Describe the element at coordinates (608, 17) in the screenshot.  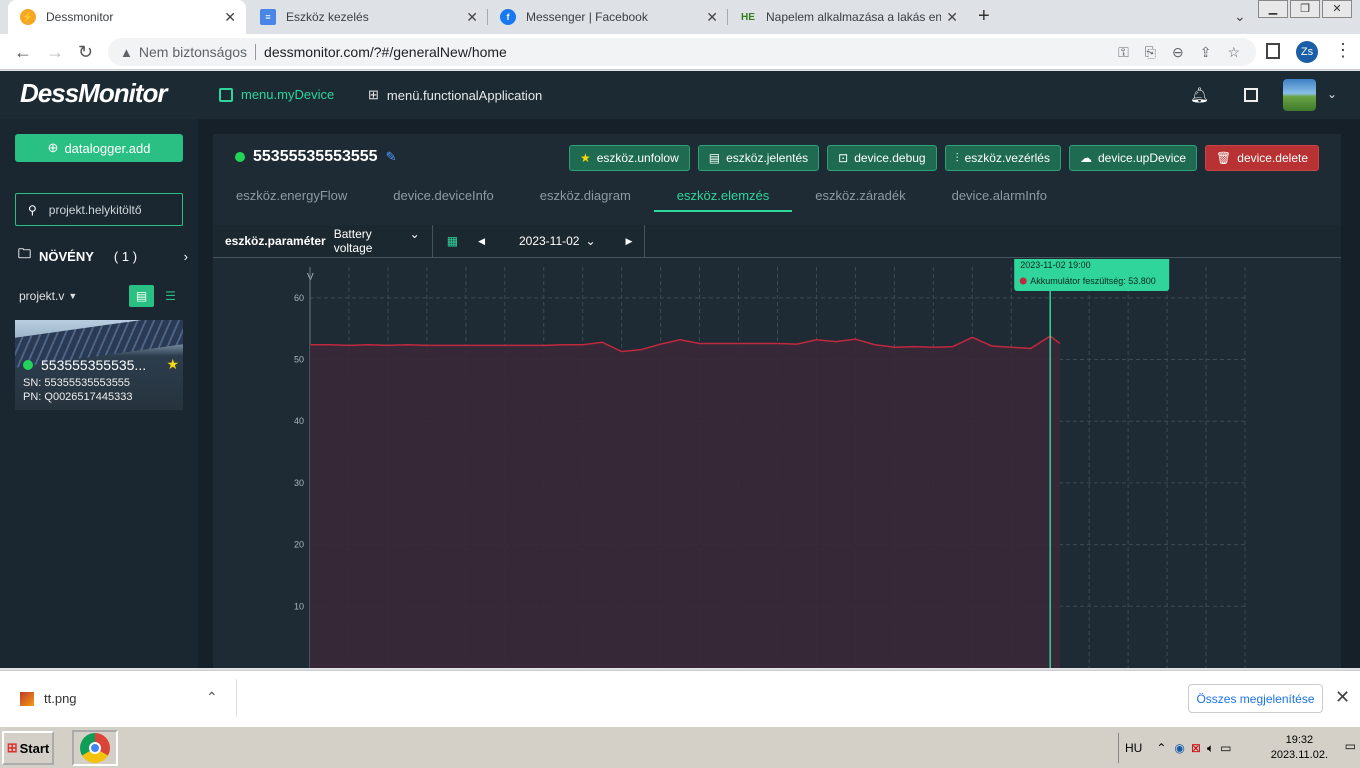
I see `browser-tab-messenger: f Messenger | Facebook ✕` at that location.